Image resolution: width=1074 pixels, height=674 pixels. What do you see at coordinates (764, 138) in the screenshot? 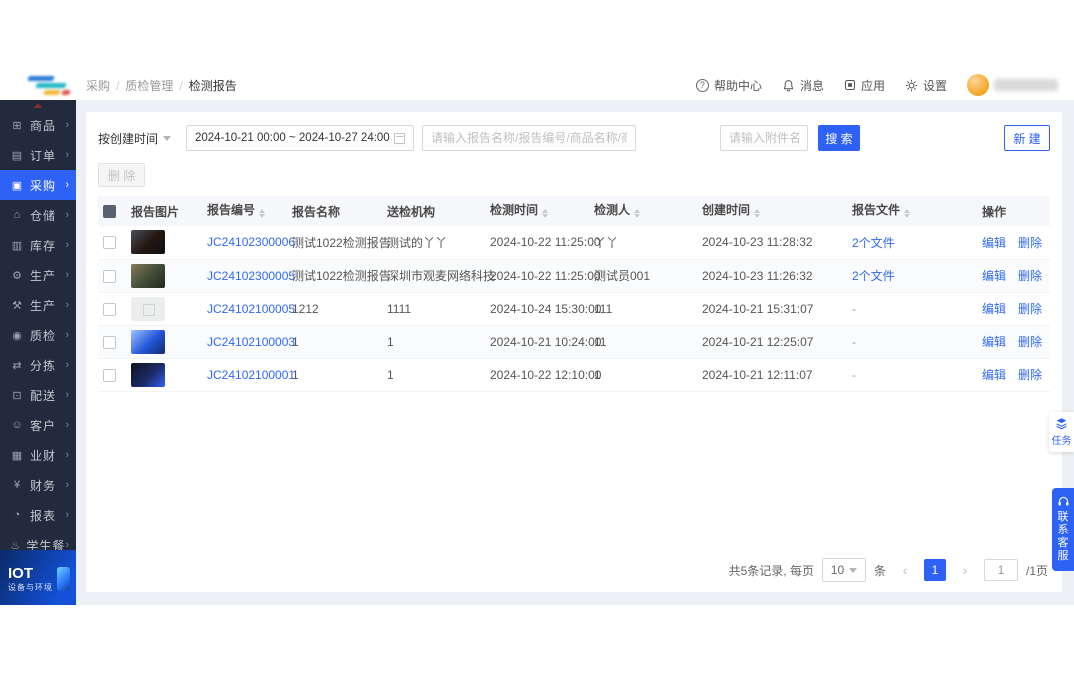
I see `attachment-input` at bounding box center [764, 138].